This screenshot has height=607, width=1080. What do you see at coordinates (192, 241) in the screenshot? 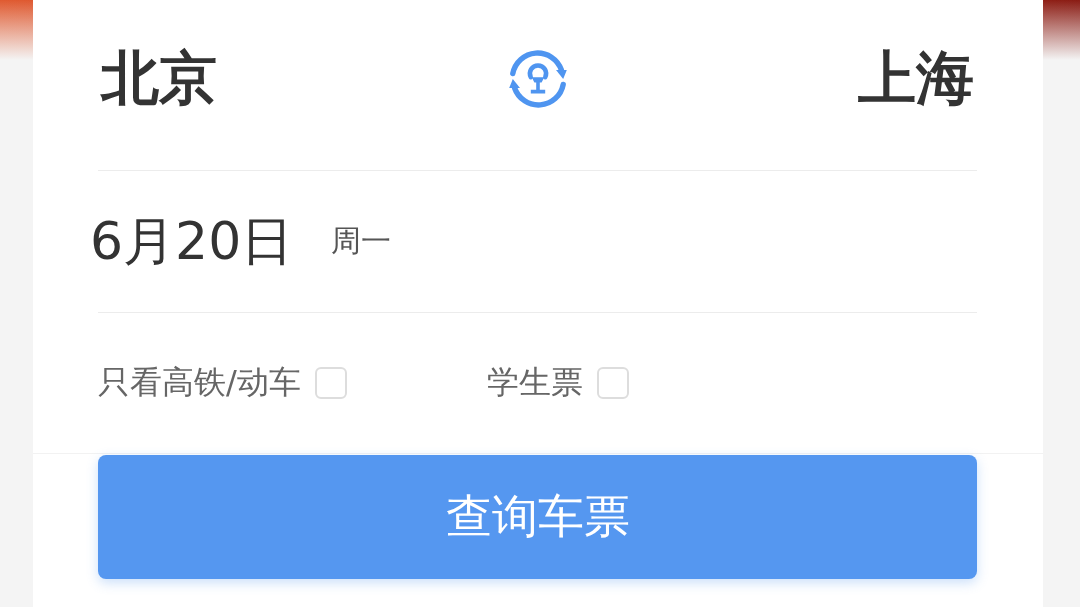
I see `date-text: 6月20日` at bounding box center [192, 241].